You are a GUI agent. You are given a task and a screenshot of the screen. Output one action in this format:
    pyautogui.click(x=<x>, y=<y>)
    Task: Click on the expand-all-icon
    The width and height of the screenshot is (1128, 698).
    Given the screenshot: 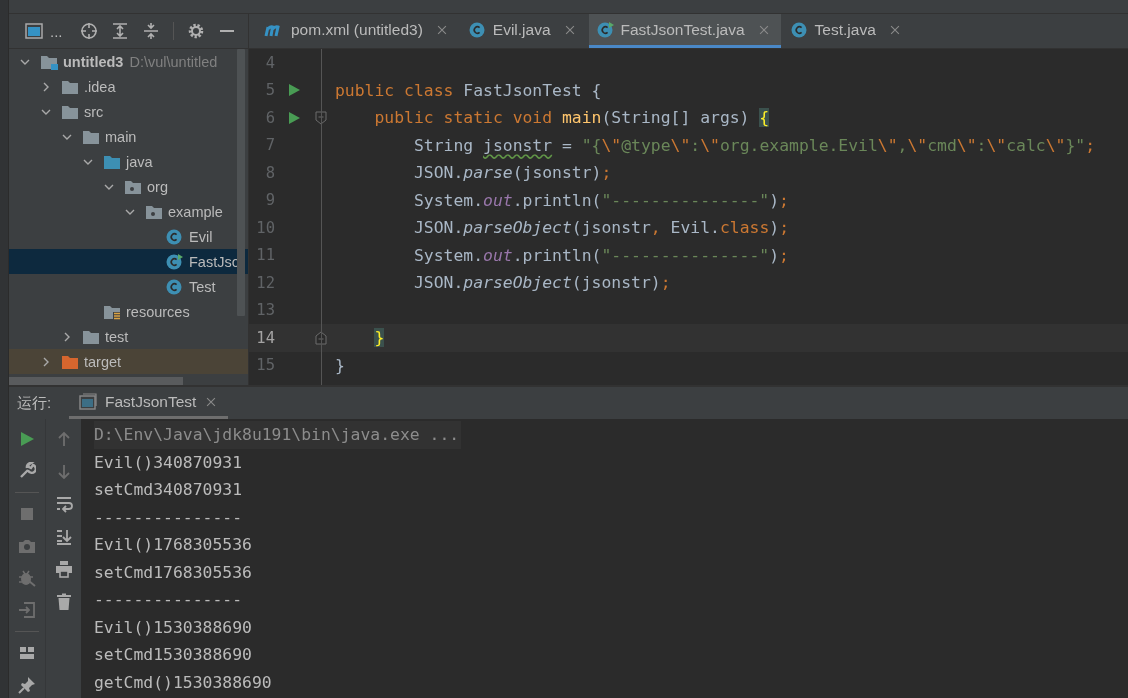 What is the action you would take?
    pyautogui.click(x=119, y=31)
    